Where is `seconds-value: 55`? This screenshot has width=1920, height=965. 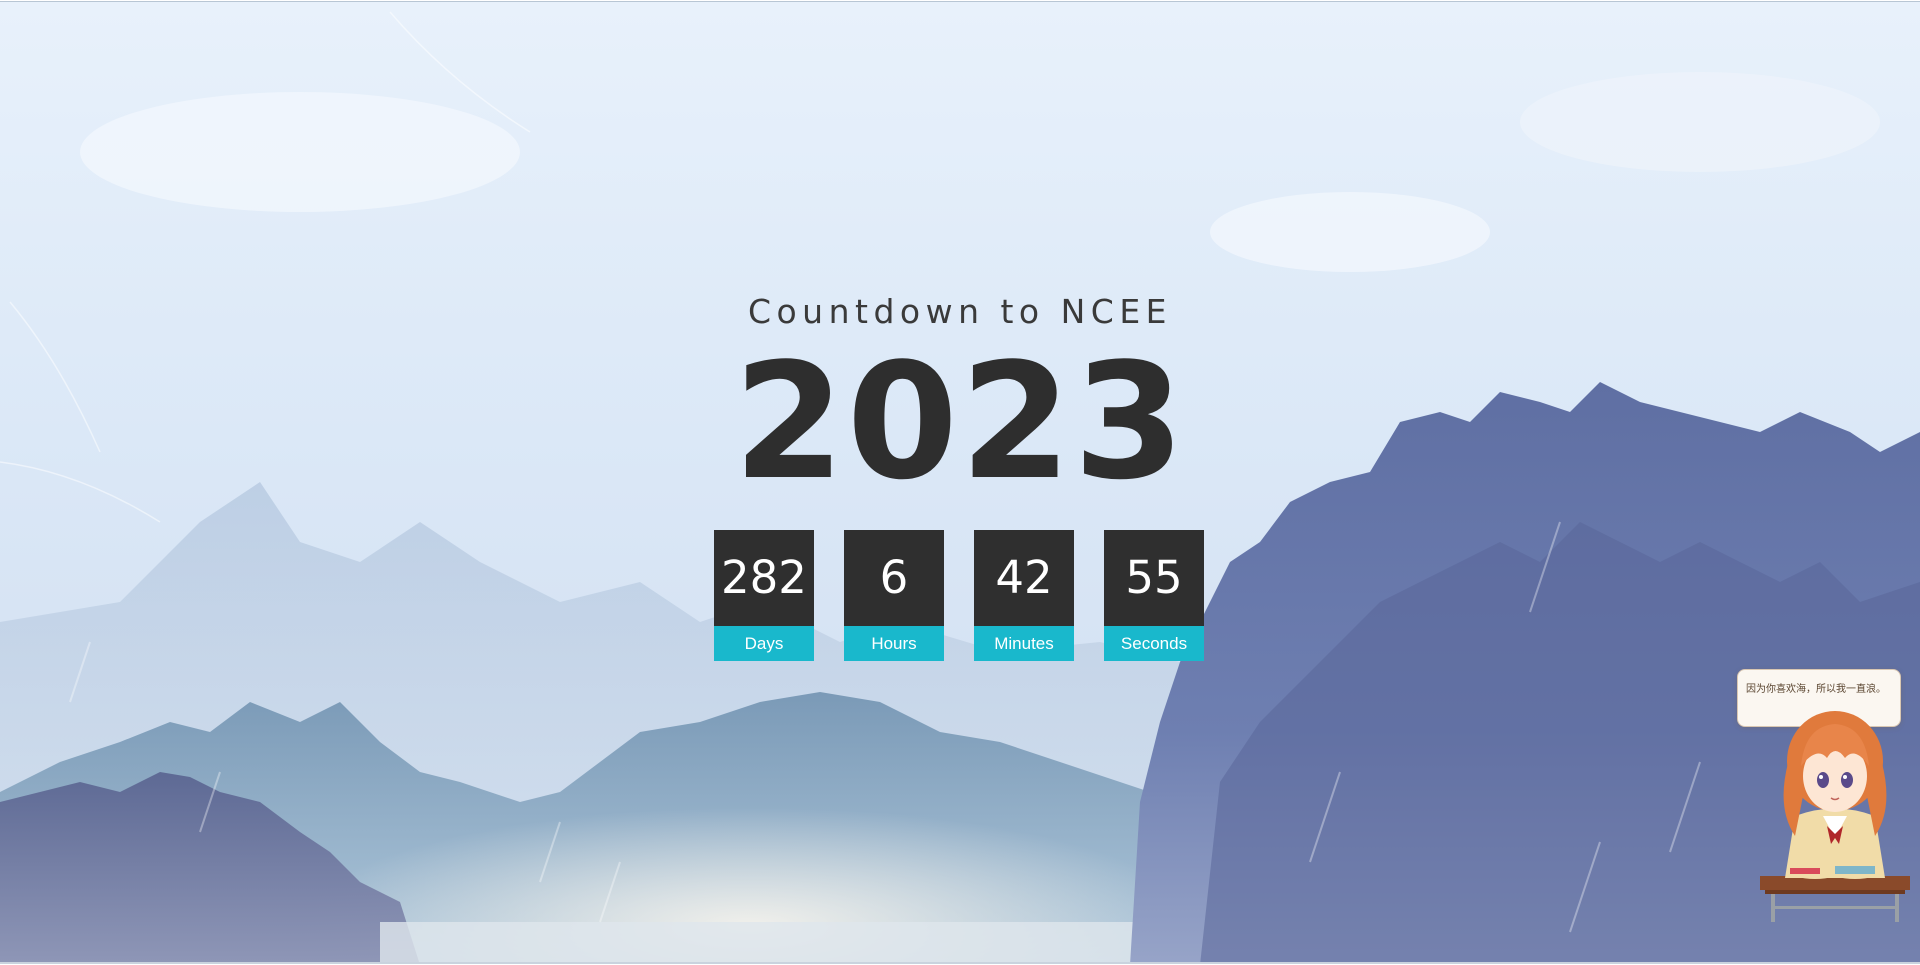
seconds-value: 55 is located at coordinates (1154, 578).